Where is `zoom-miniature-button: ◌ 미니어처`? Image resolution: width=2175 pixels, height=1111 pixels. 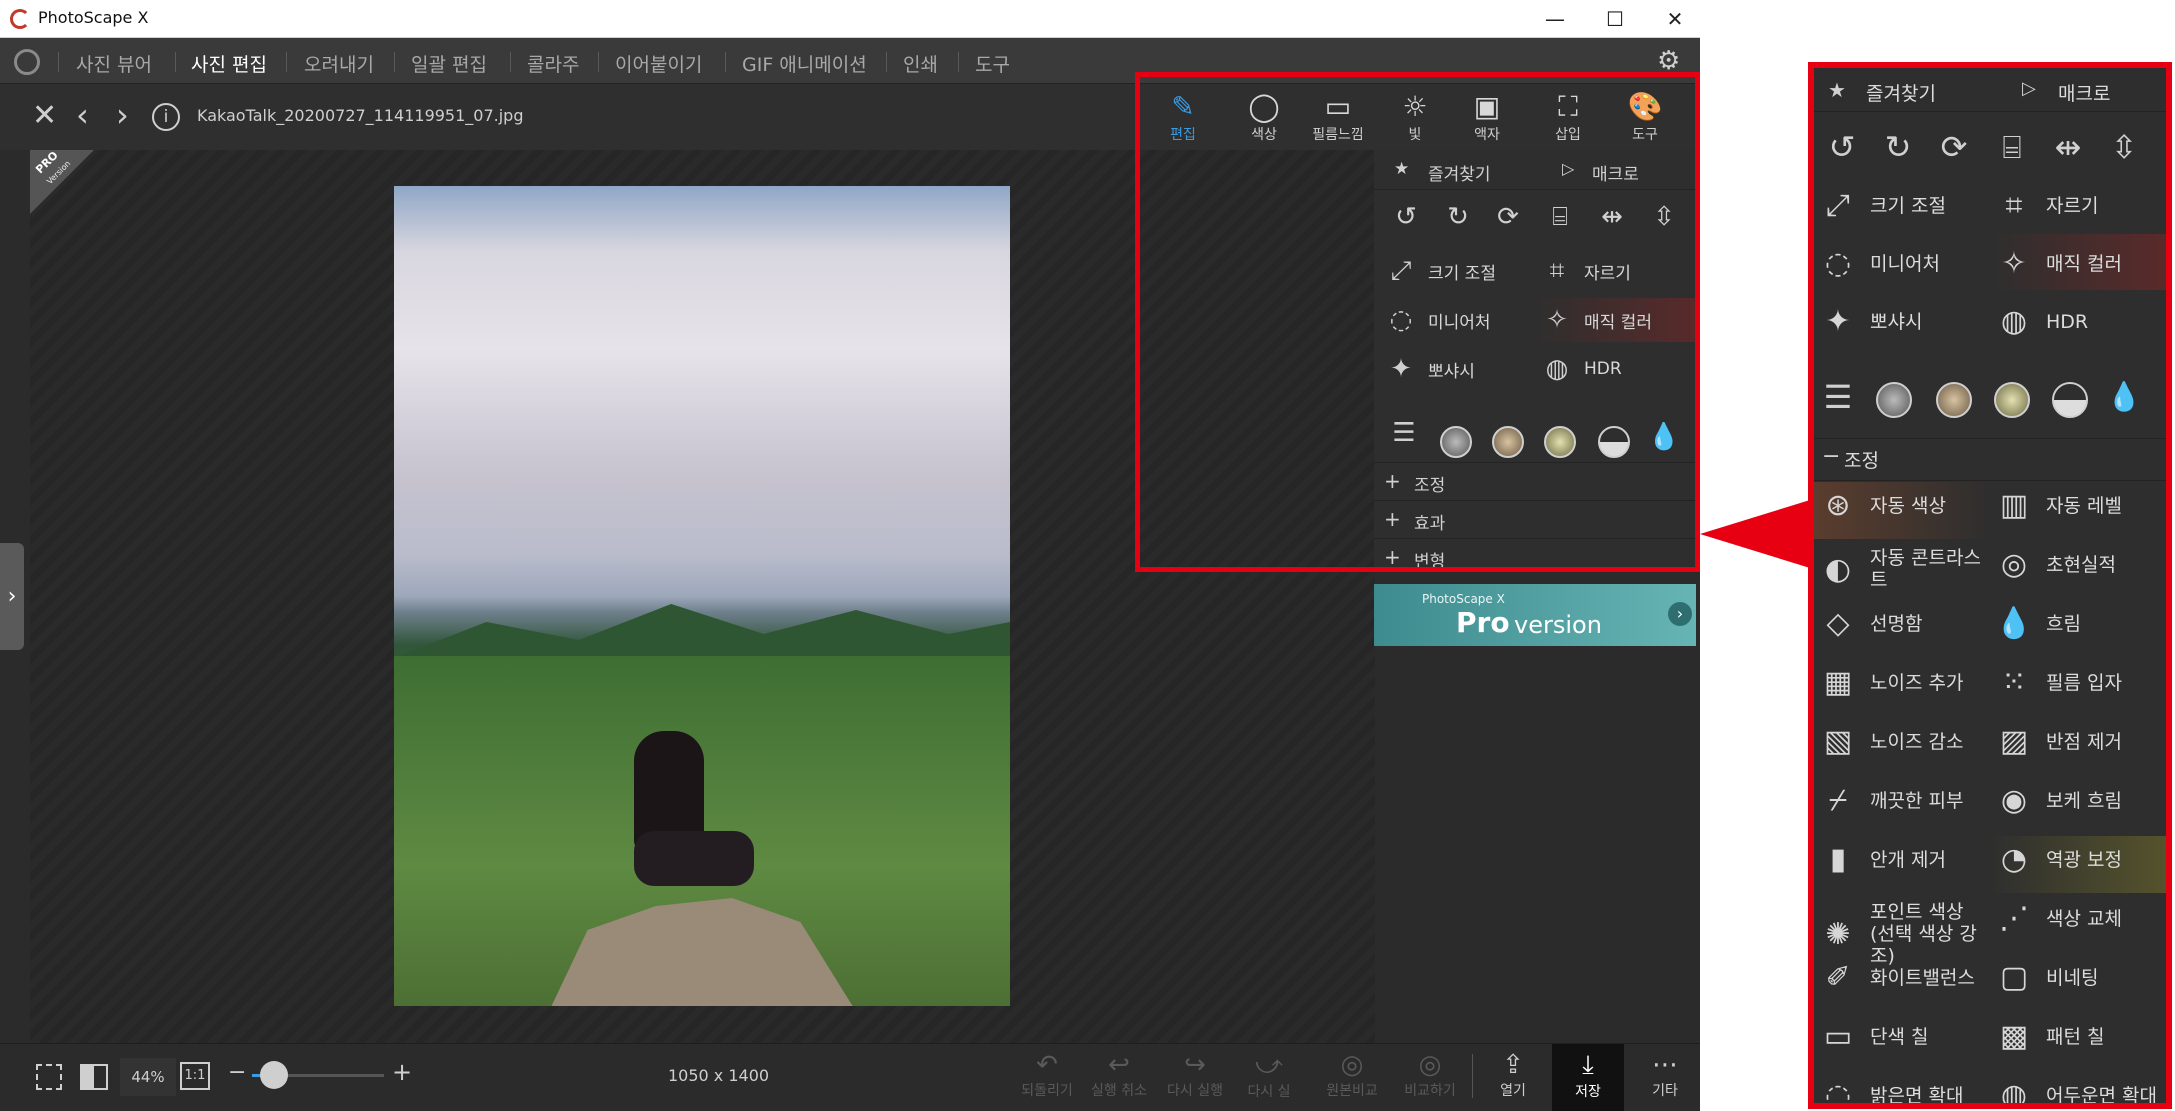
zoom-miniature-button: ◌ 미니어처 is located at coordinates (1879, 263).